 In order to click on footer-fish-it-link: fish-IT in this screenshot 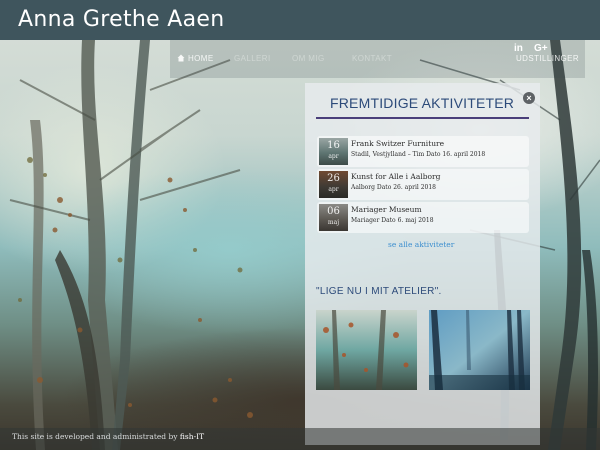, I will do `click(192, 436)`.